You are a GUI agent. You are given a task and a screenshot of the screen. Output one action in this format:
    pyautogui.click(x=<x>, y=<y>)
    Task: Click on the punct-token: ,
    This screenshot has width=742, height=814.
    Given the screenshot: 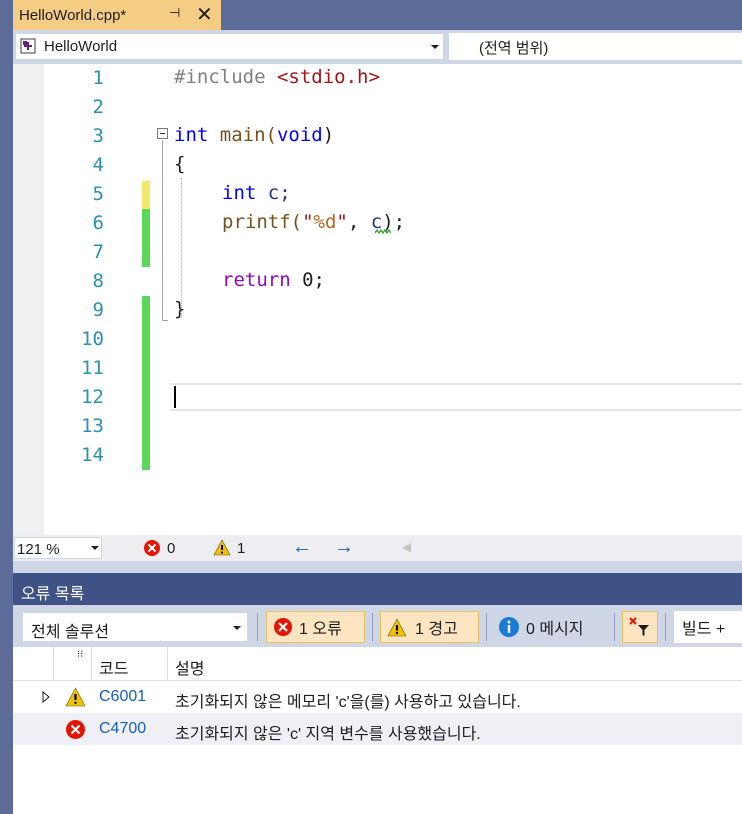 What is the action you would take?
    pyautogui.click(x=359, y=222)
    